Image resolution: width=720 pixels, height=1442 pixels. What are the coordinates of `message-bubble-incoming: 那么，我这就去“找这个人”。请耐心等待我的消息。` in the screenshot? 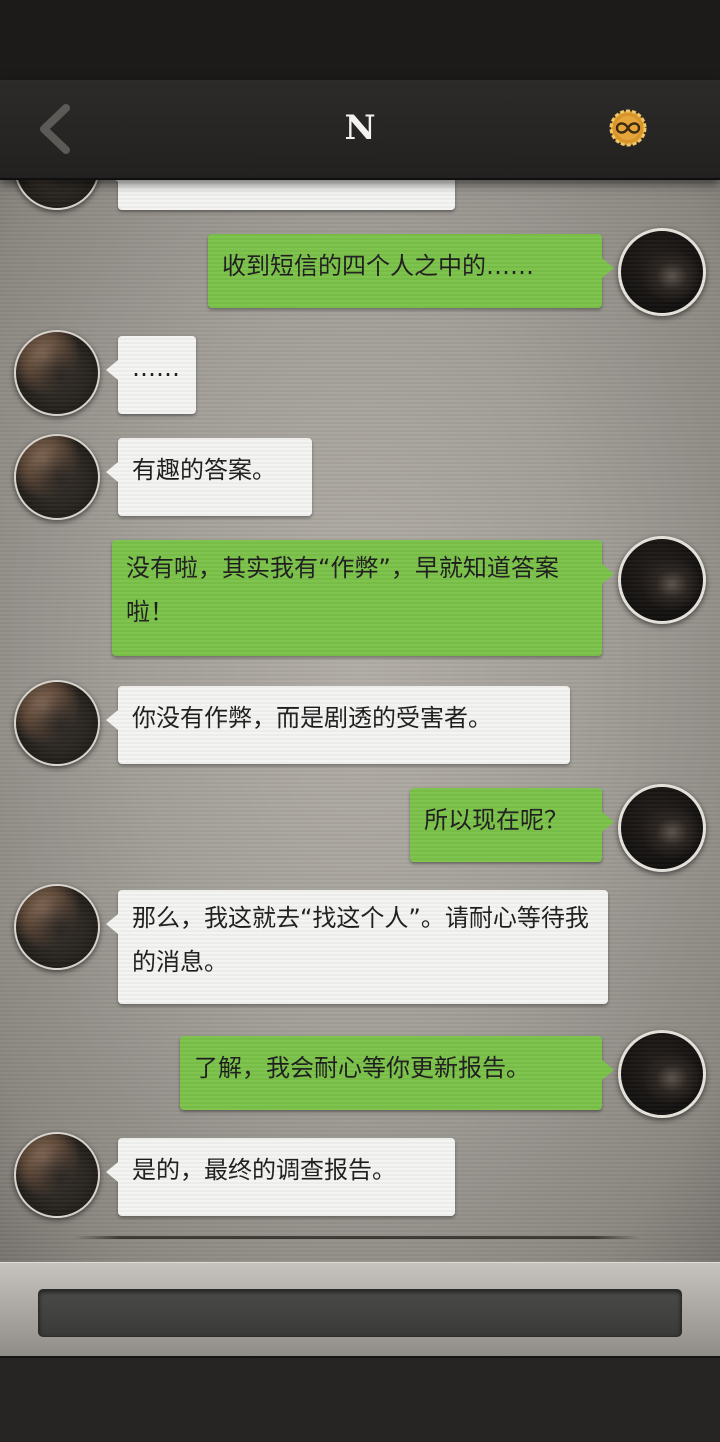 It's located at (363, 947).